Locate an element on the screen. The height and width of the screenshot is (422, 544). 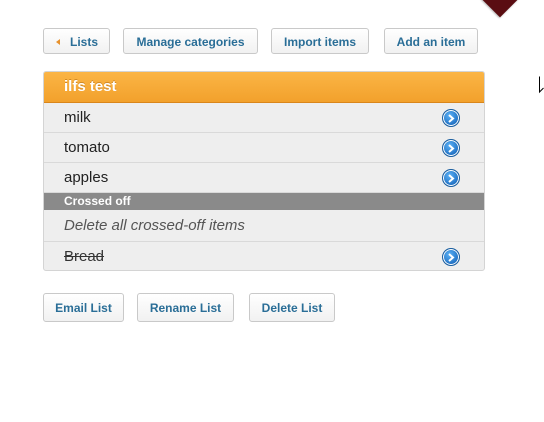
crossed-list-item: Bread is located at coordinates (264, 256).